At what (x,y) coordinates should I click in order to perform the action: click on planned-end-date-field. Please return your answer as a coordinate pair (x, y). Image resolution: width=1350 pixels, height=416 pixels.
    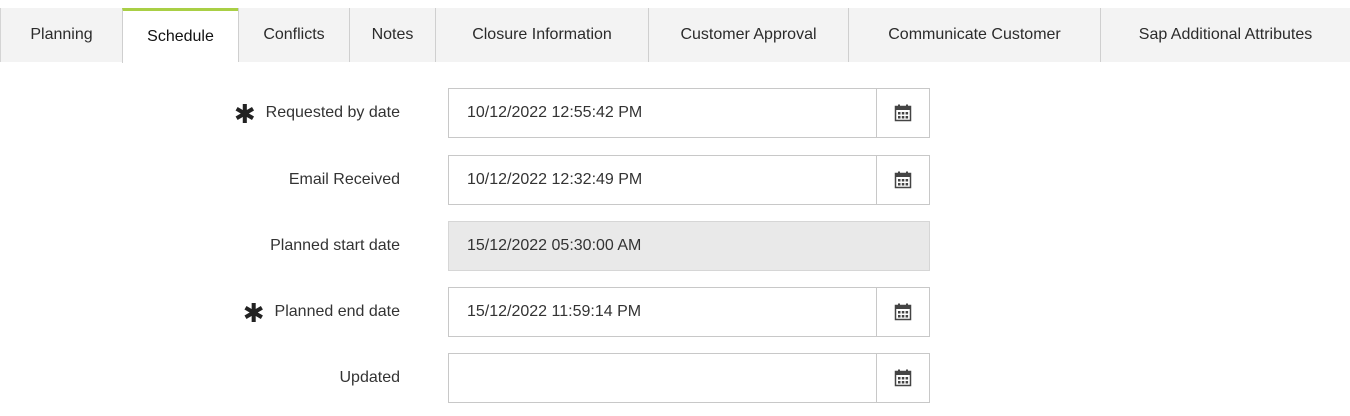
    Looking at the image, I should click on (689, 312).